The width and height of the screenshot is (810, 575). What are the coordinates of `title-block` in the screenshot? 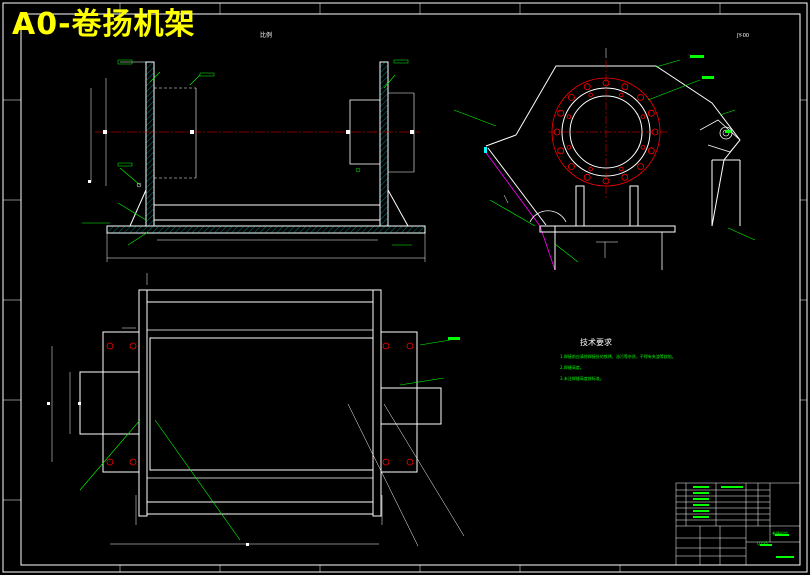 It's located at (738, 524).